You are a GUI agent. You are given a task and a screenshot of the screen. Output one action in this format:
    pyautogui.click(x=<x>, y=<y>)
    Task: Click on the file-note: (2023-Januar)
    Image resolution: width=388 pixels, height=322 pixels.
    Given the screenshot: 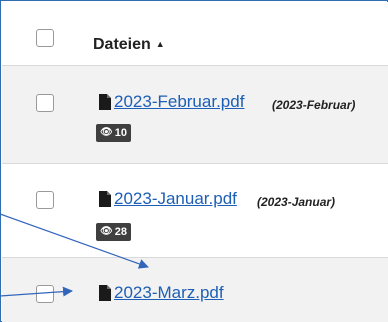 What is the action you would take?
    pyautogui.click(x=296, y=202)
    